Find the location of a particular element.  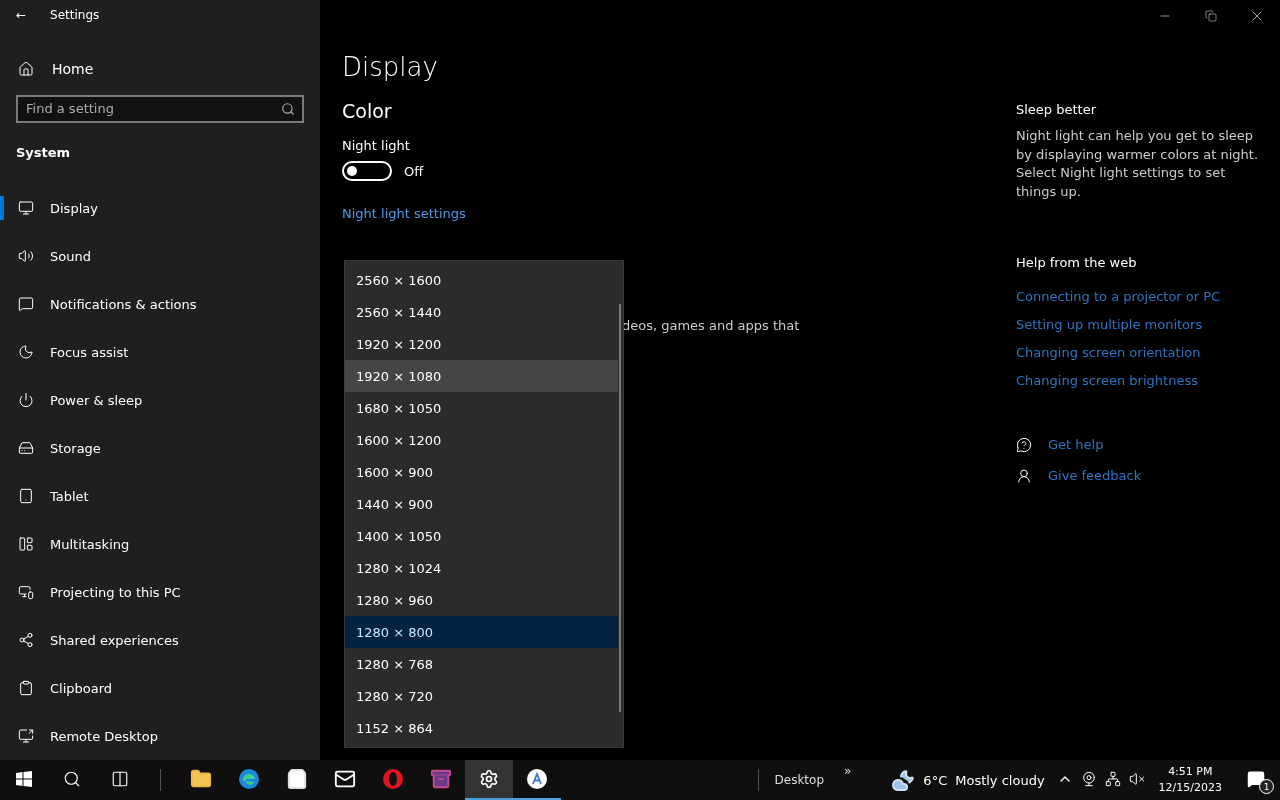

dropdown-option: 1680 × 1050 is located at coordinates (481, 408).